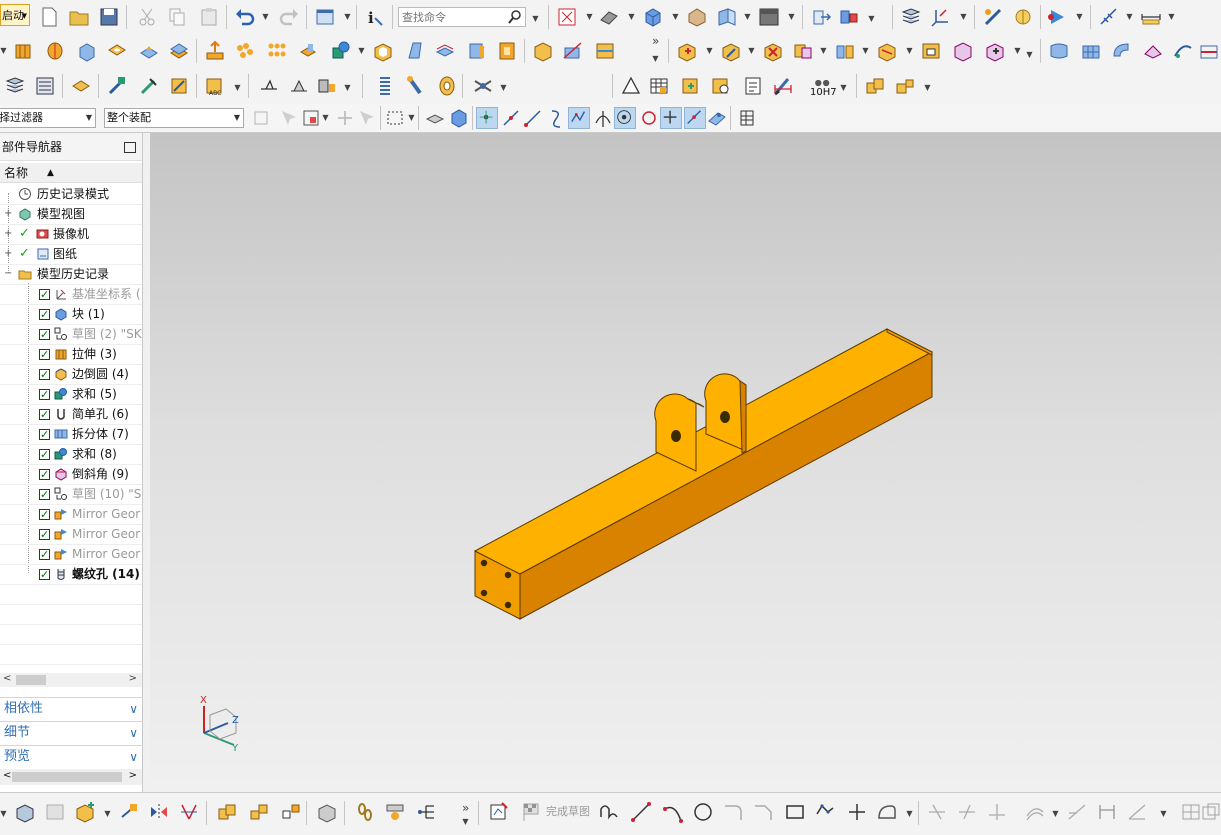  I want to click on info-icon: i, so click(375, 17).